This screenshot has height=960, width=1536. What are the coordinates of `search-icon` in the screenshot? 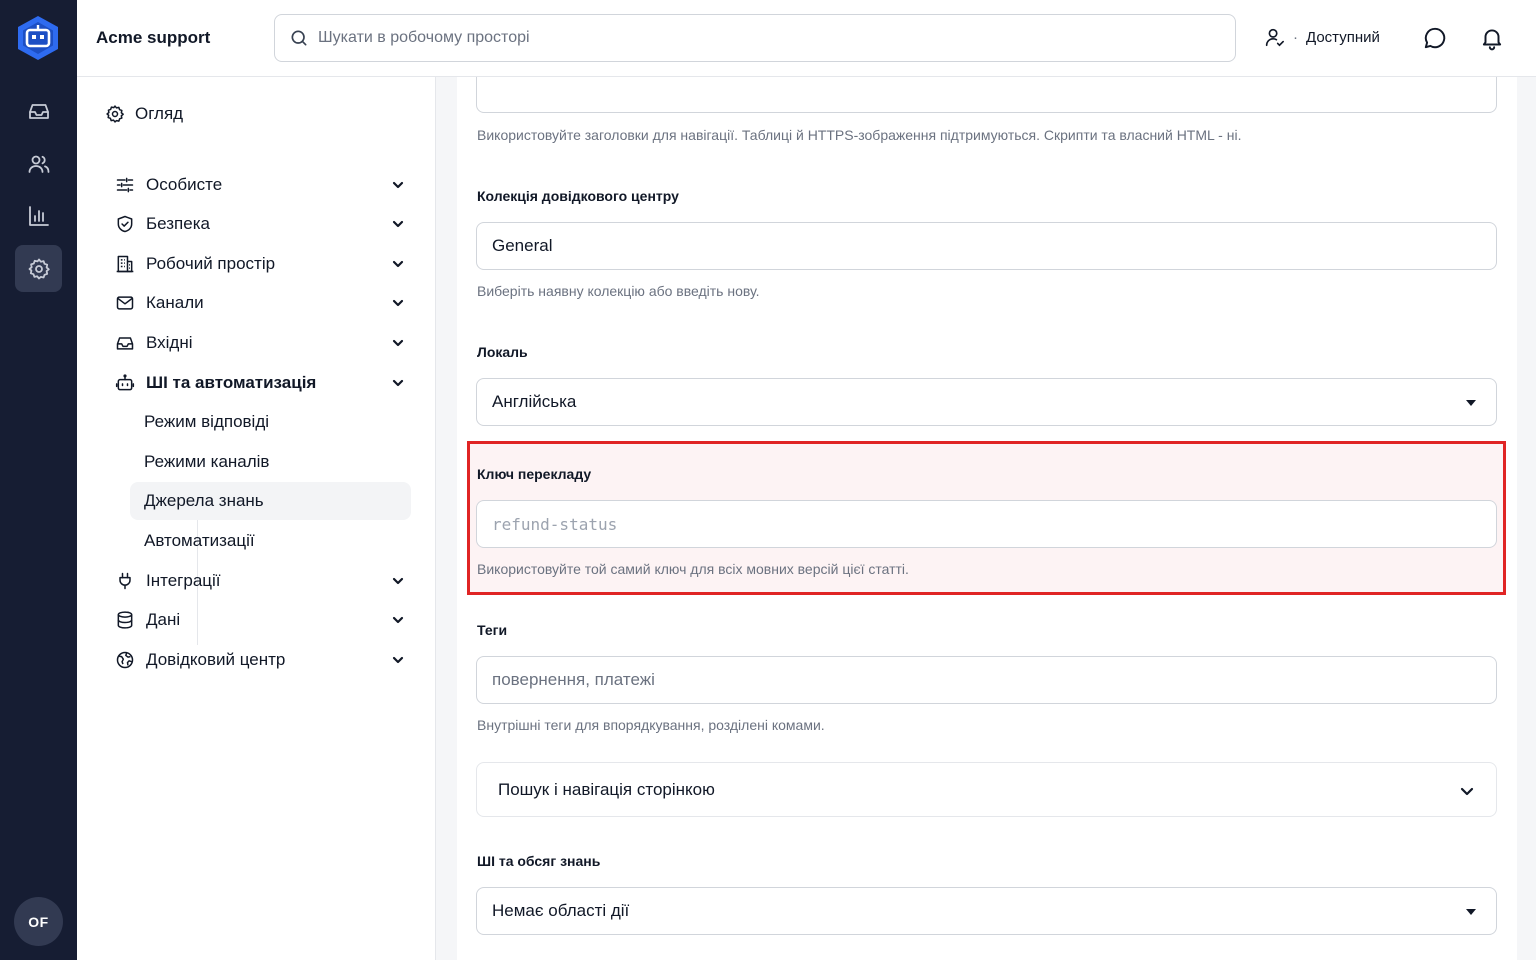 It's located at (299, 38).